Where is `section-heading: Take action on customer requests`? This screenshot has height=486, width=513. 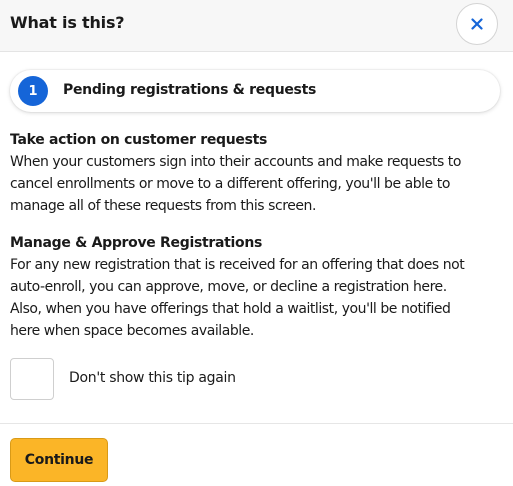
section-heading: Take action on customer requests is located at coordinates (139, 140).